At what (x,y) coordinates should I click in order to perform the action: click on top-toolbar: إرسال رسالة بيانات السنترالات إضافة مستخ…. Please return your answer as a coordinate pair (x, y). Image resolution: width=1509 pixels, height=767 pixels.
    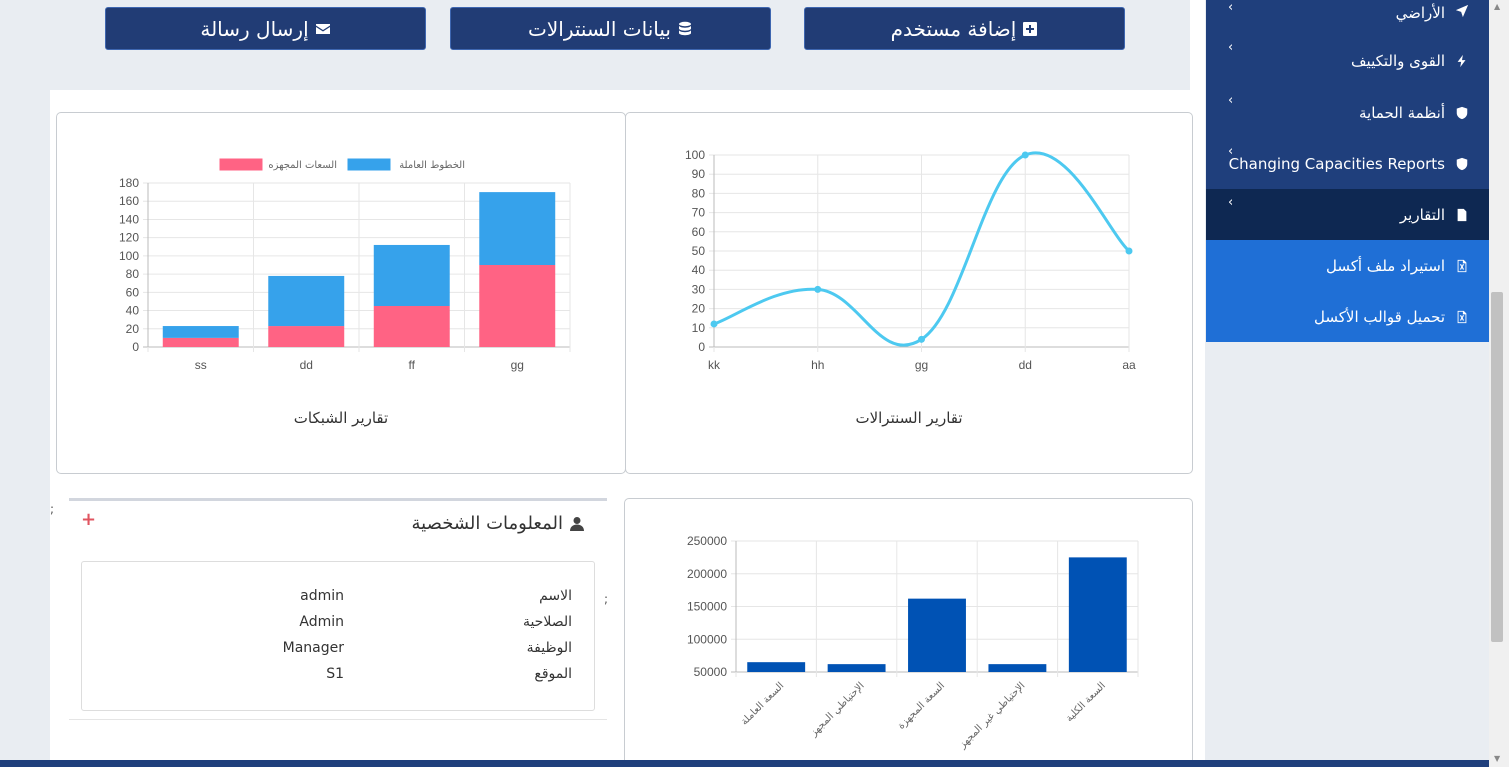
    Looking at the image, I should click on (620, 45).